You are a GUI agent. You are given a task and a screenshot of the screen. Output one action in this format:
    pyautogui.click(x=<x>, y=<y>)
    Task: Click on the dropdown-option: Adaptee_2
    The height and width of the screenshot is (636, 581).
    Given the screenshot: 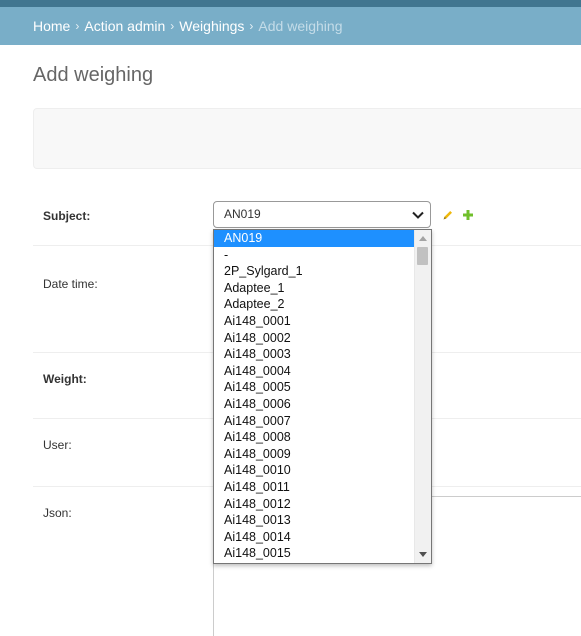 What is the action you would take?
    pyautogui.click(x=314, y=304)
    